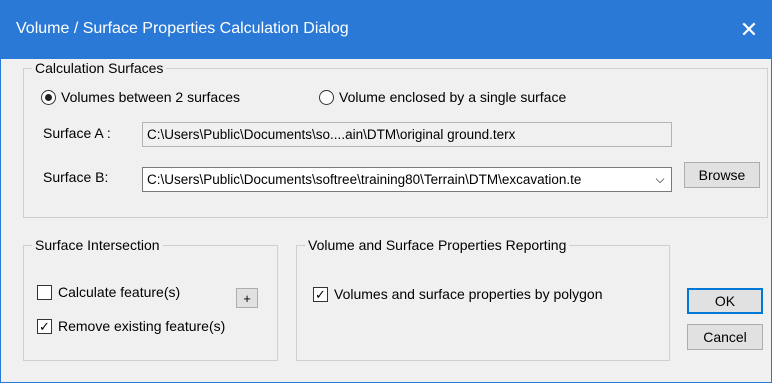 Image resolution: width=772 pixels, height=383 pixels. I want to click on chevron-down-icon: ⌵, so click(660, 179).